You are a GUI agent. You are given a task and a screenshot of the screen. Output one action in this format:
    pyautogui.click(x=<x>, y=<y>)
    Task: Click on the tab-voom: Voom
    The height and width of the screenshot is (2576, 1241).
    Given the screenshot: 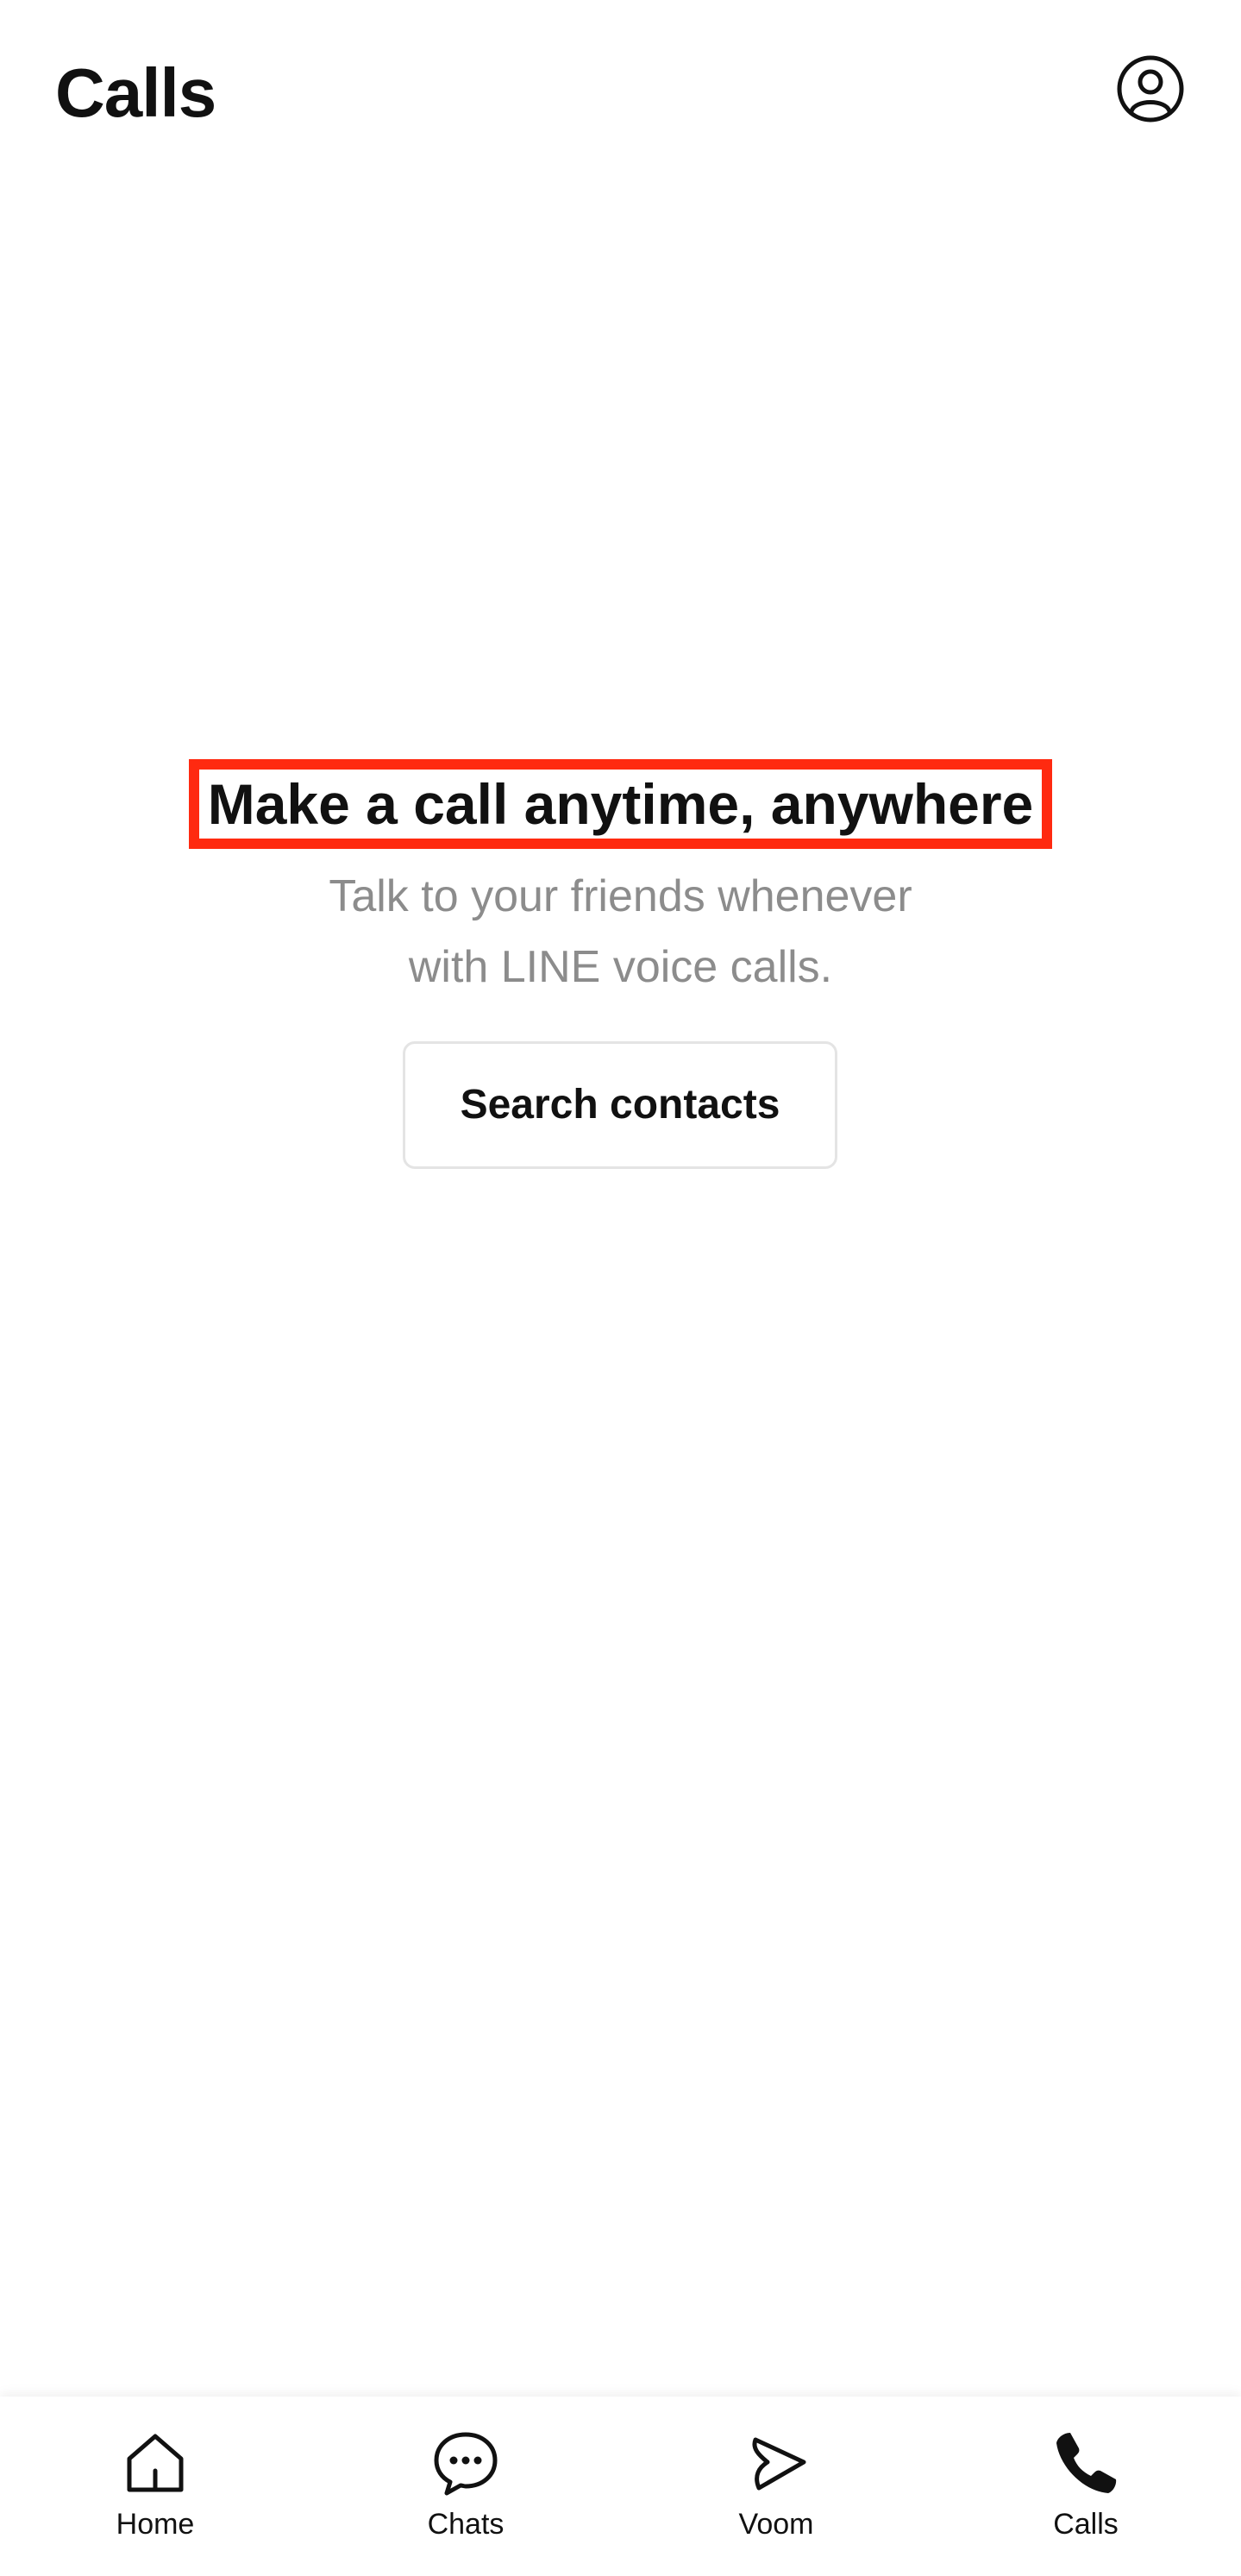 What is the action you would take?
    pyautogui.click(x=776, y=2486)
    